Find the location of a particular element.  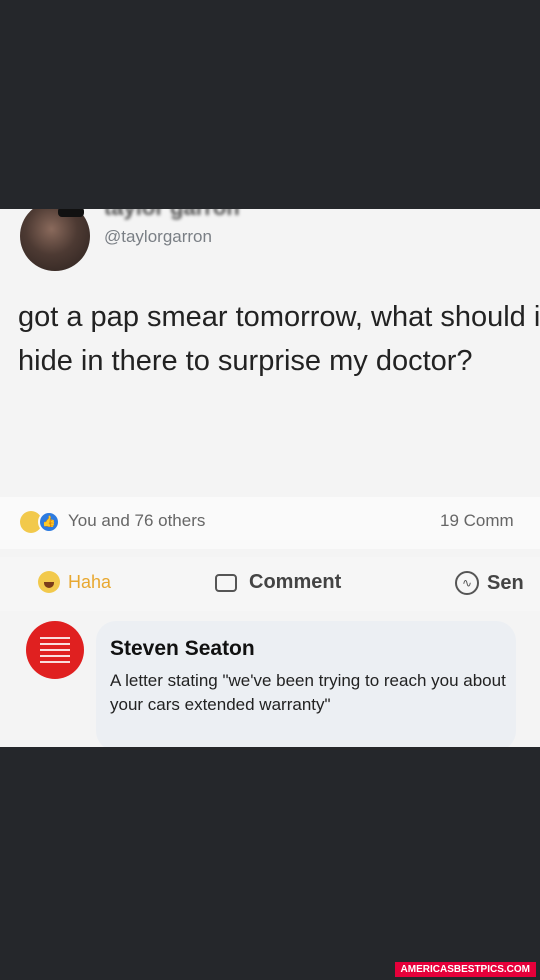

haha-button: Haha is located at coordinates (74, 584).